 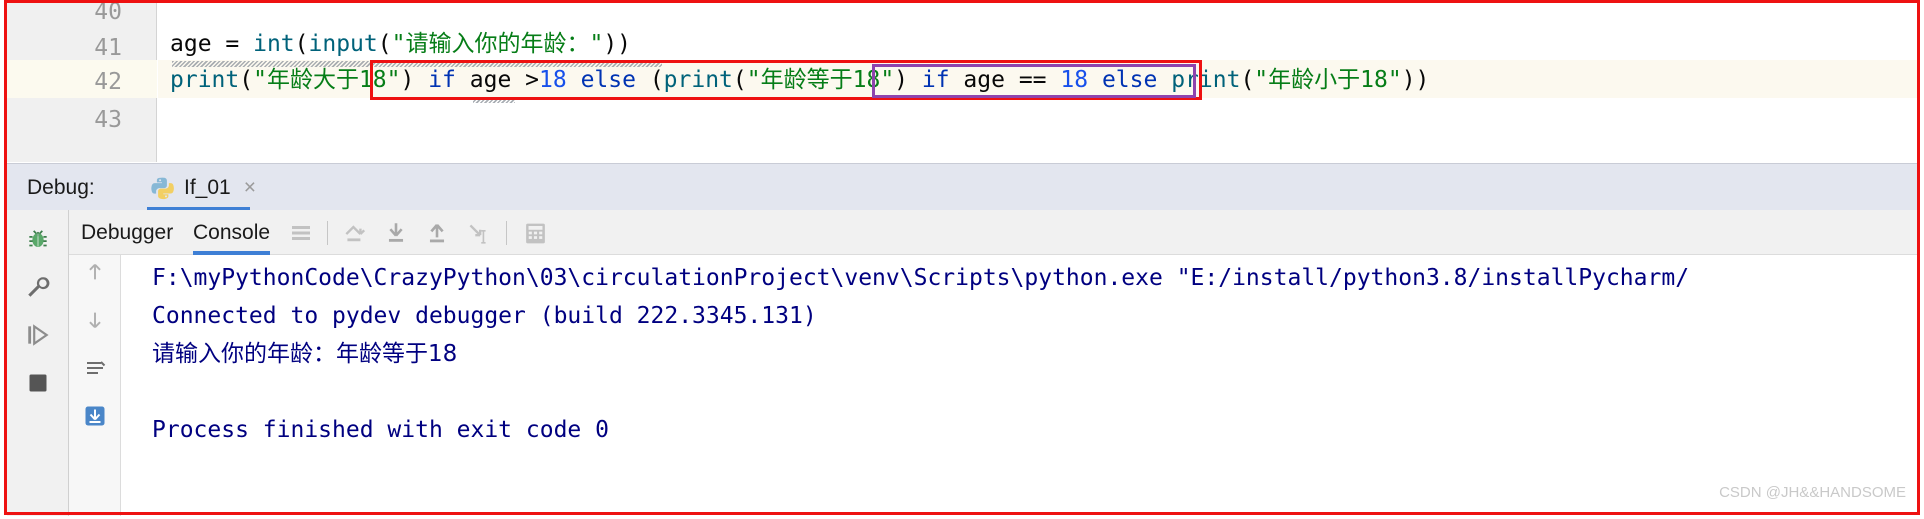 I want to click on step-down-arrow-icon, so click(x=95, y=320).